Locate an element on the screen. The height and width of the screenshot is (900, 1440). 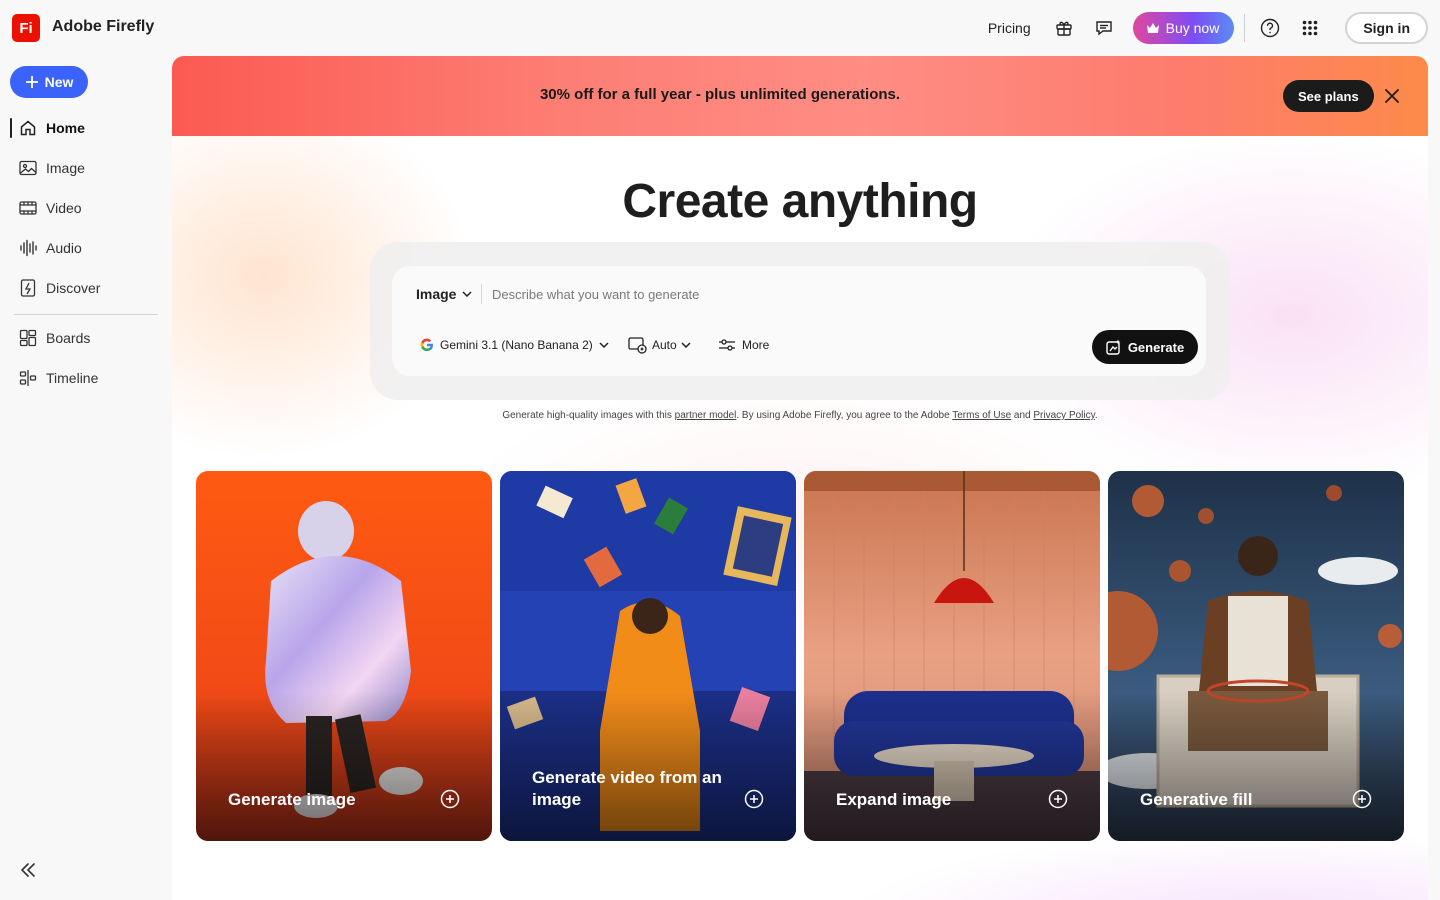
more-settings-button: More is located at coordinates (743, 345).